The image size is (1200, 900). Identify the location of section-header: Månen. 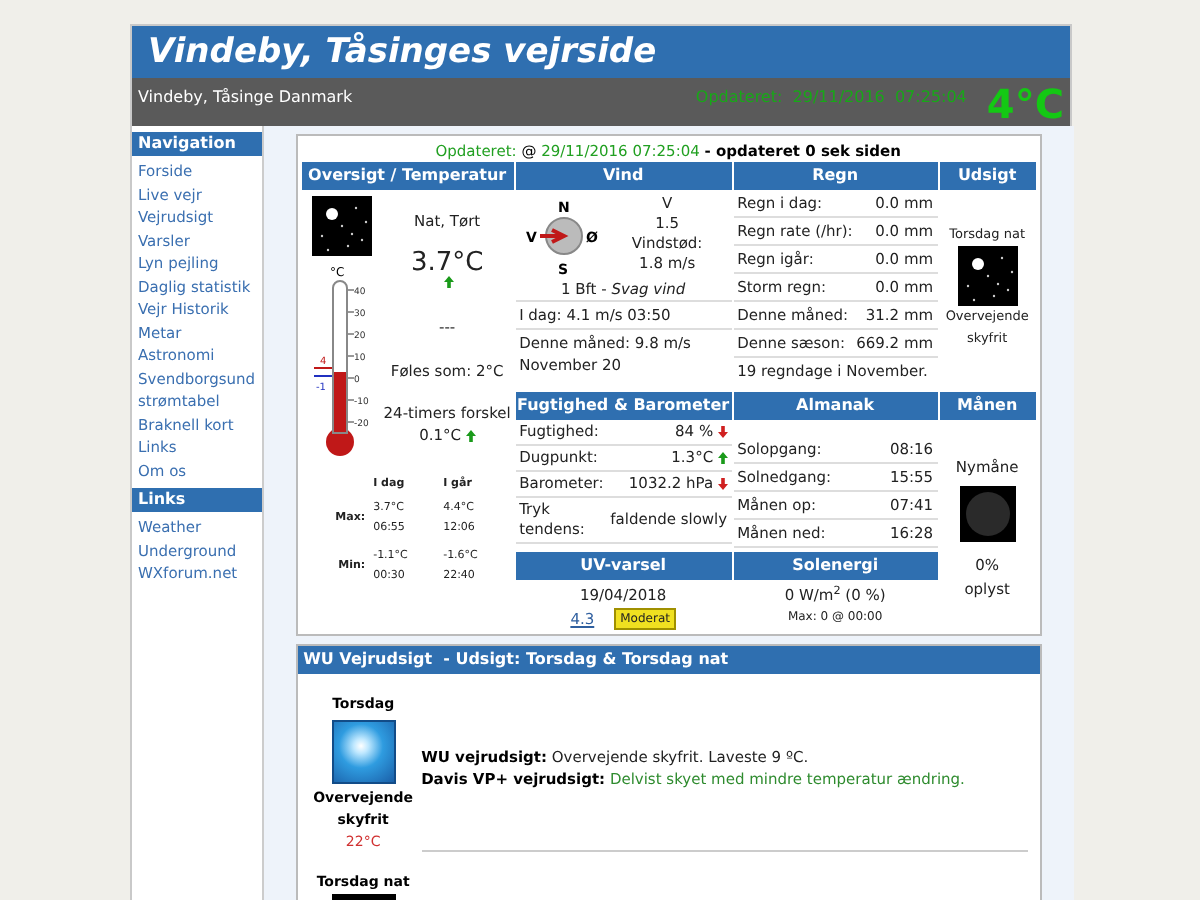
(987, 406).